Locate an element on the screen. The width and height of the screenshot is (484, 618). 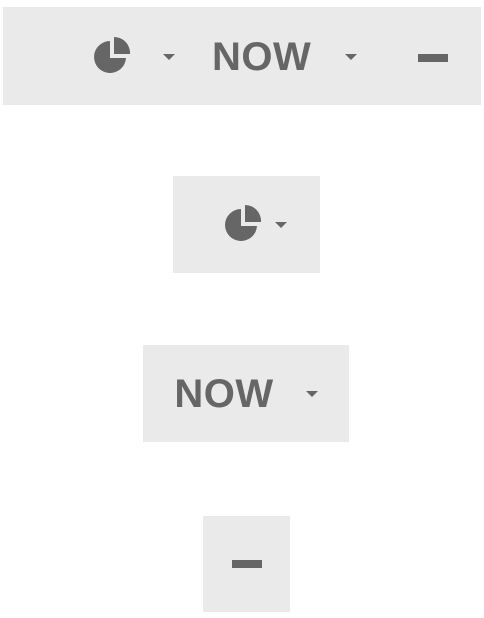
collapse-button-standalone is located at coordinates (246, 564).